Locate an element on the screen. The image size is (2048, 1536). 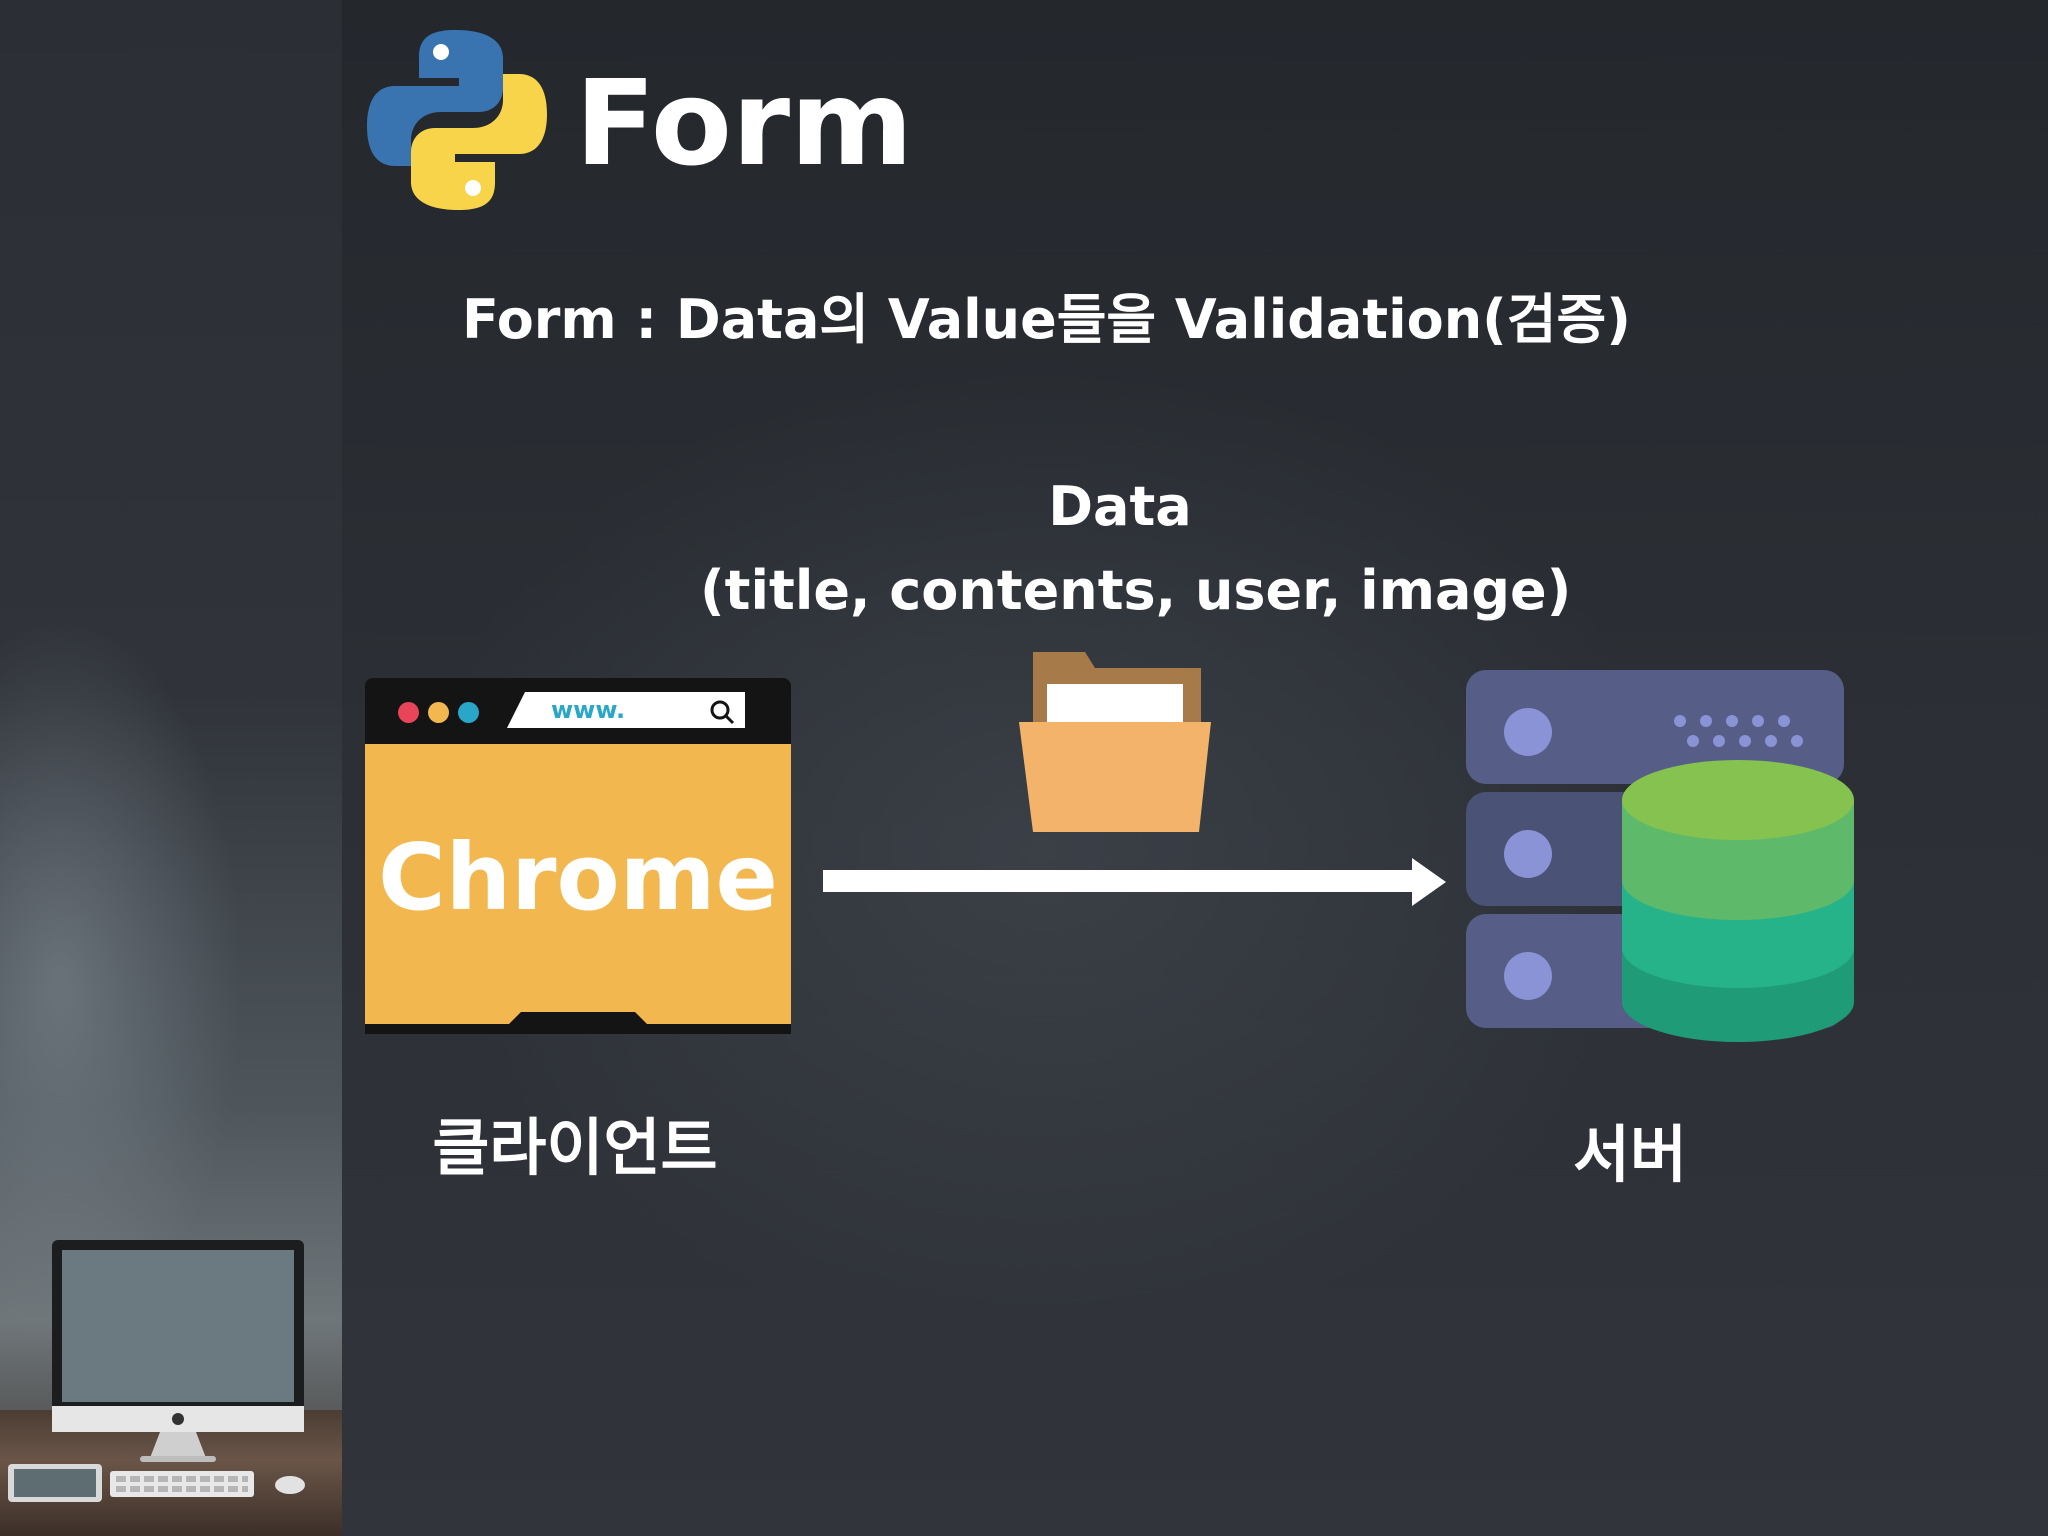
server-label: 서버 is located at coordinates (1630, 1154).